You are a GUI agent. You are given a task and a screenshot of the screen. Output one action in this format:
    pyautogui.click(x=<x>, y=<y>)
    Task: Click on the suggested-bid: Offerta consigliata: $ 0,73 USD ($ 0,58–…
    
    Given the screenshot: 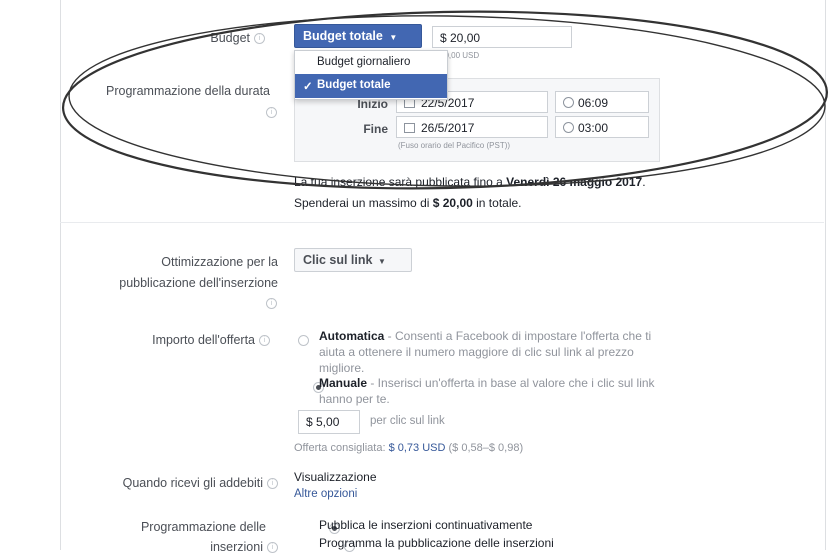 What is the action you would take?
    pyautogui.click(x=409, y=448)
    